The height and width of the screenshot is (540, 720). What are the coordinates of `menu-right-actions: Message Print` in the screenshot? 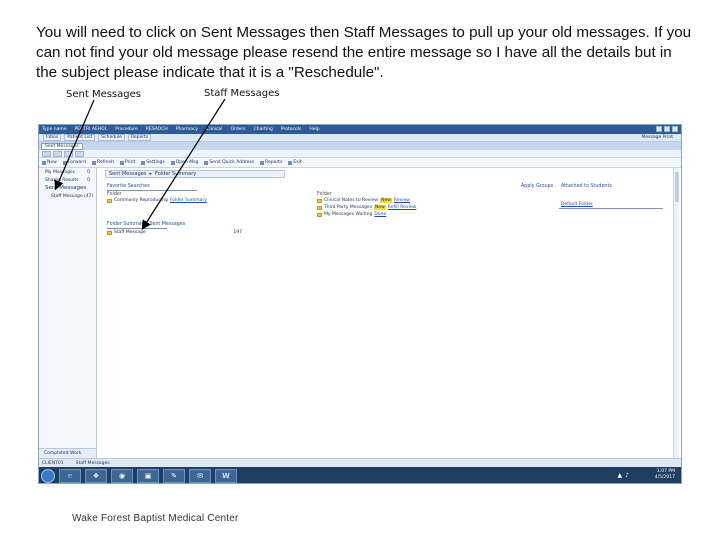 It's located at (657, 137).